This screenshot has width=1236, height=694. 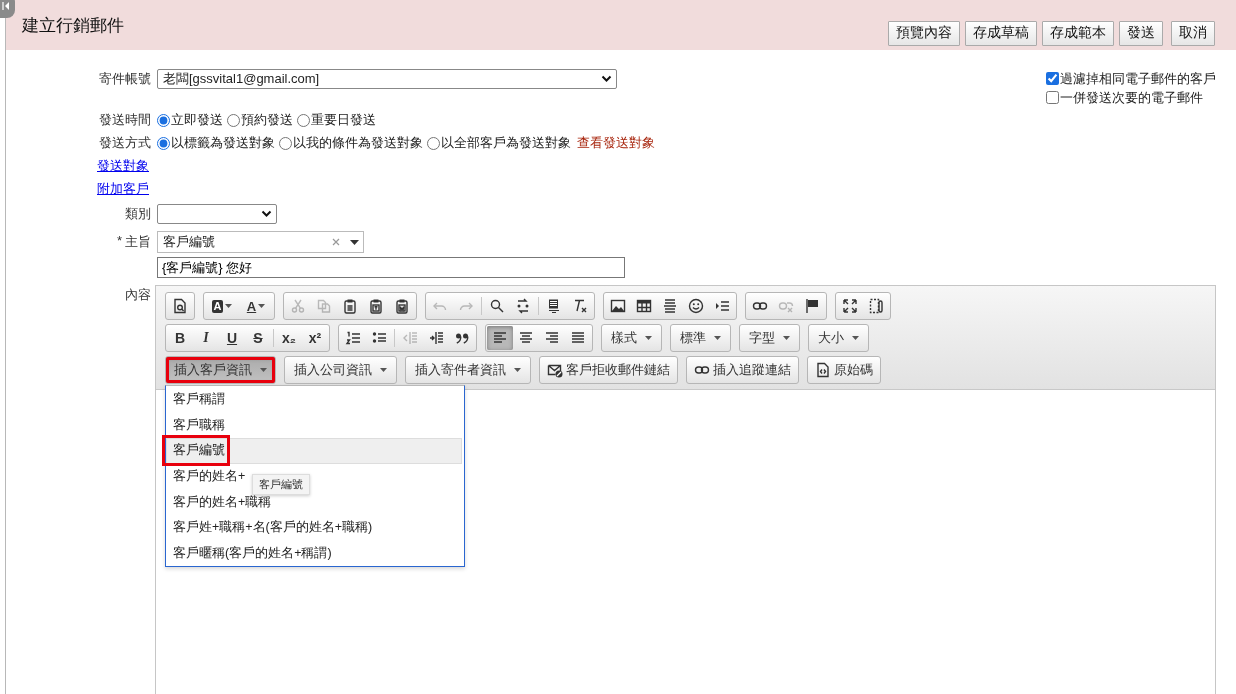 What do you see at coordinates (324, 306) in the screenshot?
I see `copy-icon` at bounding box center [324, 306].